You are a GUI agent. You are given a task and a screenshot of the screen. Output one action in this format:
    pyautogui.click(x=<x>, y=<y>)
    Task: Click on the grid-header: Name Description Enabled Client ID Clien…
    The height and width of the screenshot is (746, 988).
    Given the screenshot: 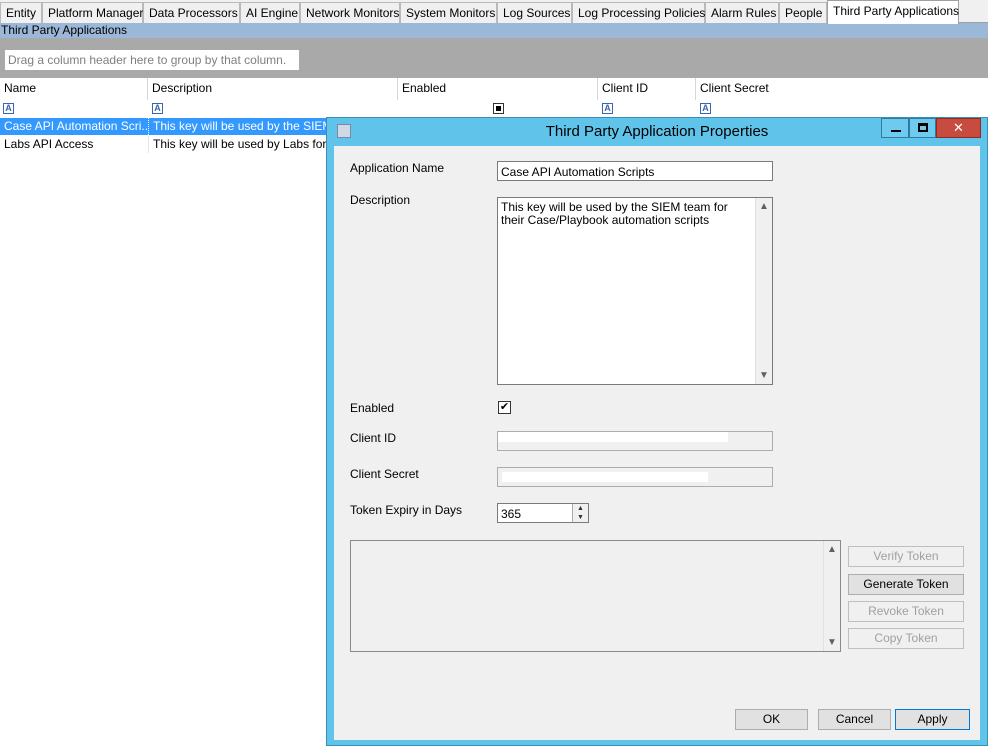 What is the action you would take?
    pyautogui.click(x=494, y=89)
    